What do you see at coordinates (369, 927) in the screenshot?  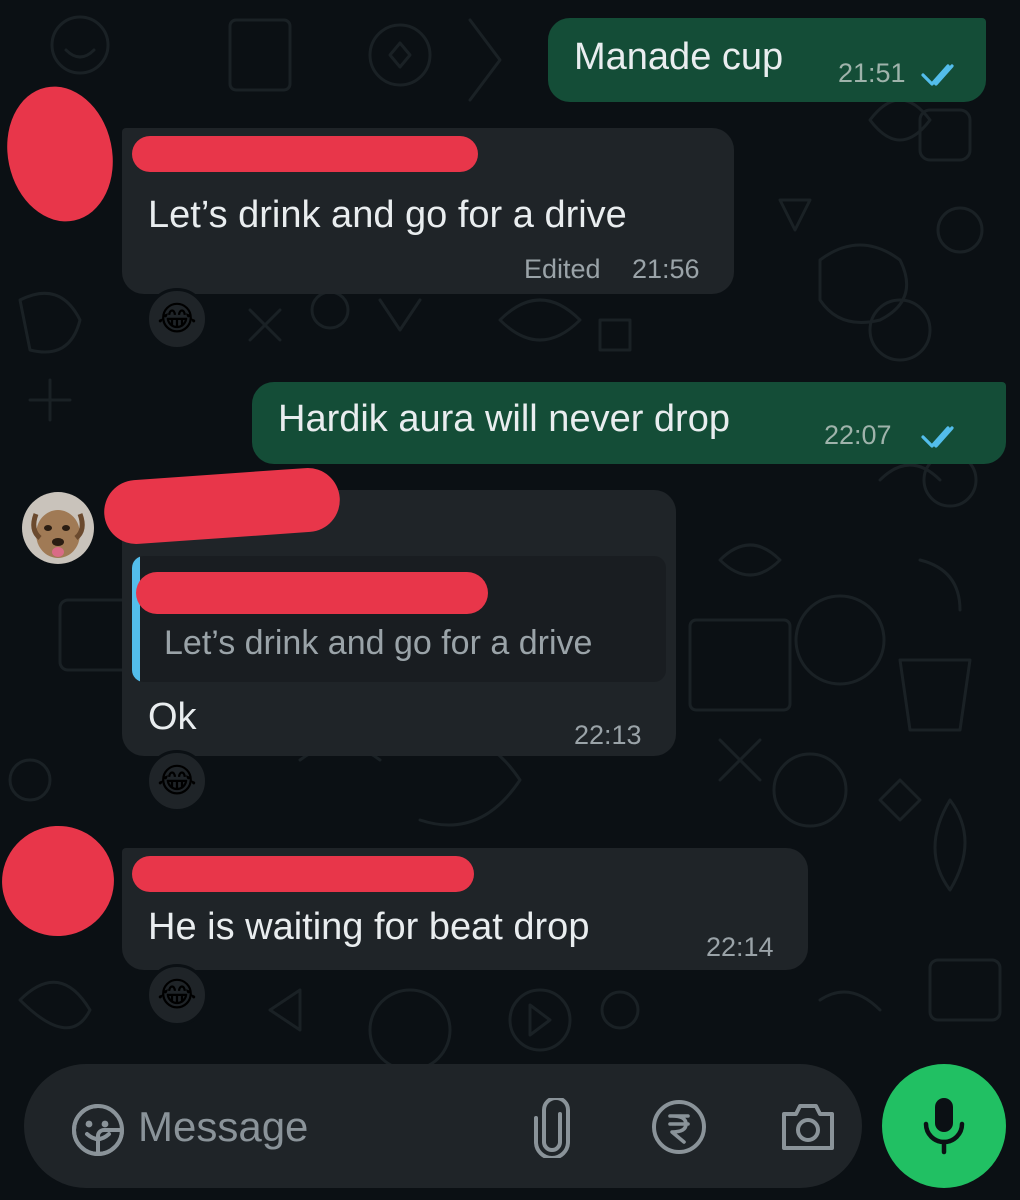 I see `message-text: He is waiting for beat drop` at bounding box center [369, 927].